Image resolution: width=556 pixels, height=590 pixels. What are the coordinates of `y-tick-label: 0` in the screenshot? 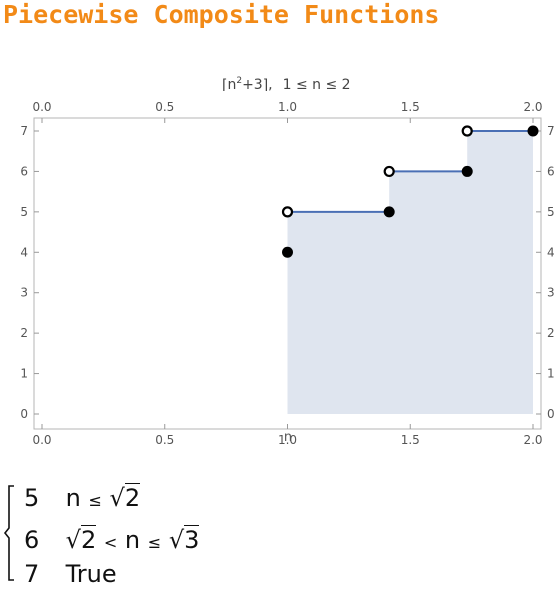 It's located at (24, 414).